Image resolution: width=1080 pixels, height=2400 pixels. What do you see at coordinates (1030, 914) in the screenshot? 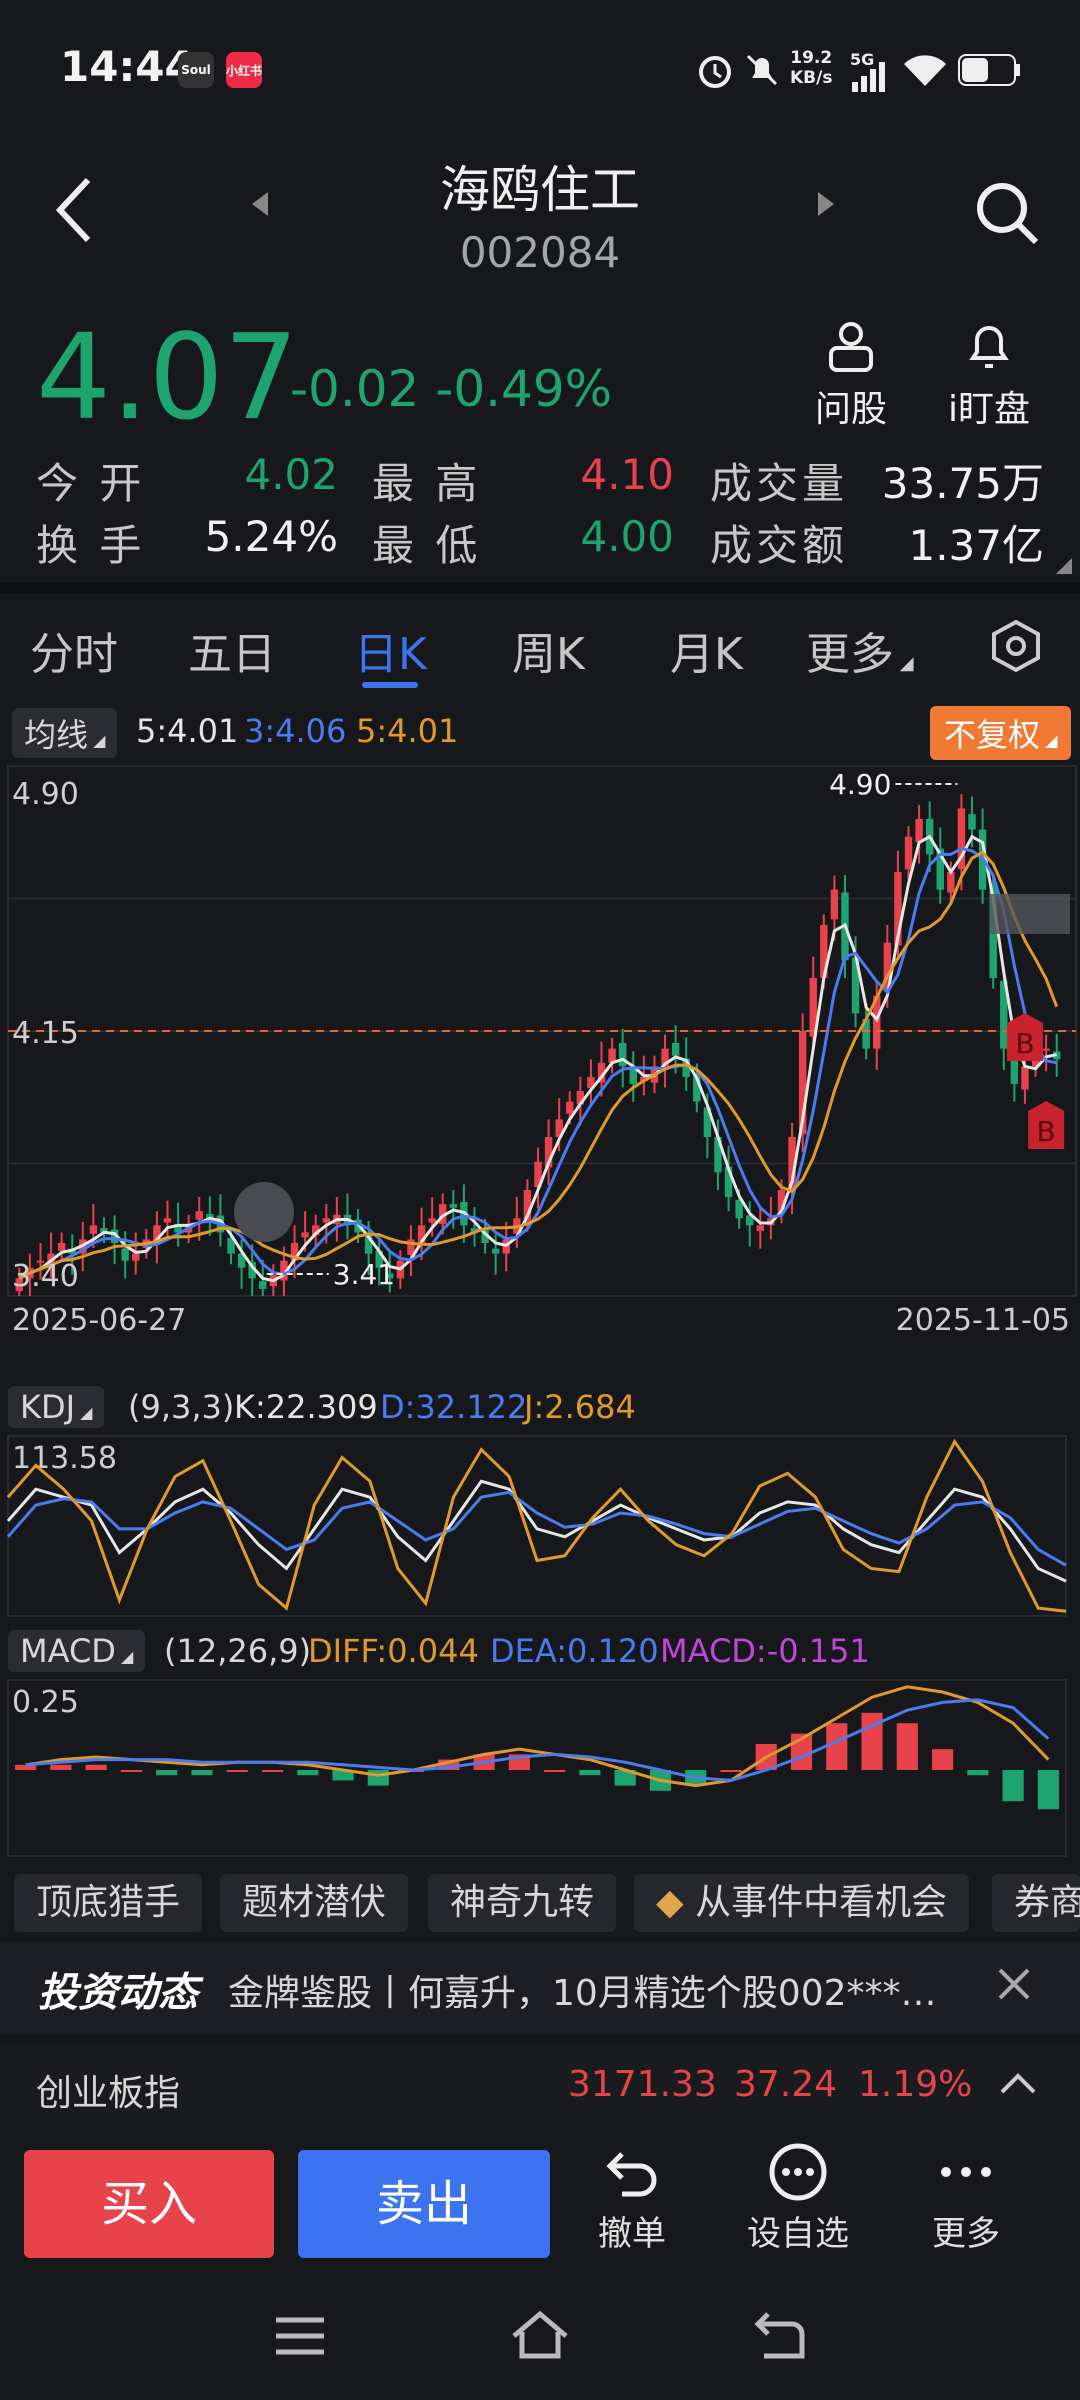
I see `zoom-handle` at bounding box center [1030, 914].